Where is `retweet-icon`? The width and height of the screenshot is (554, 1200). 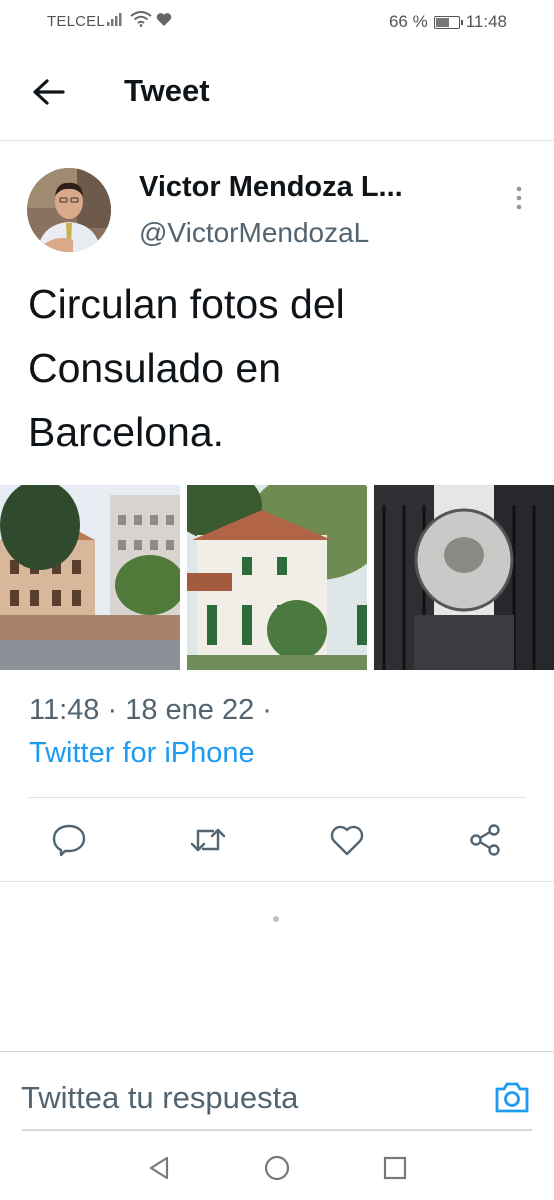 retweet-icon is located at coordinates (208, 840).